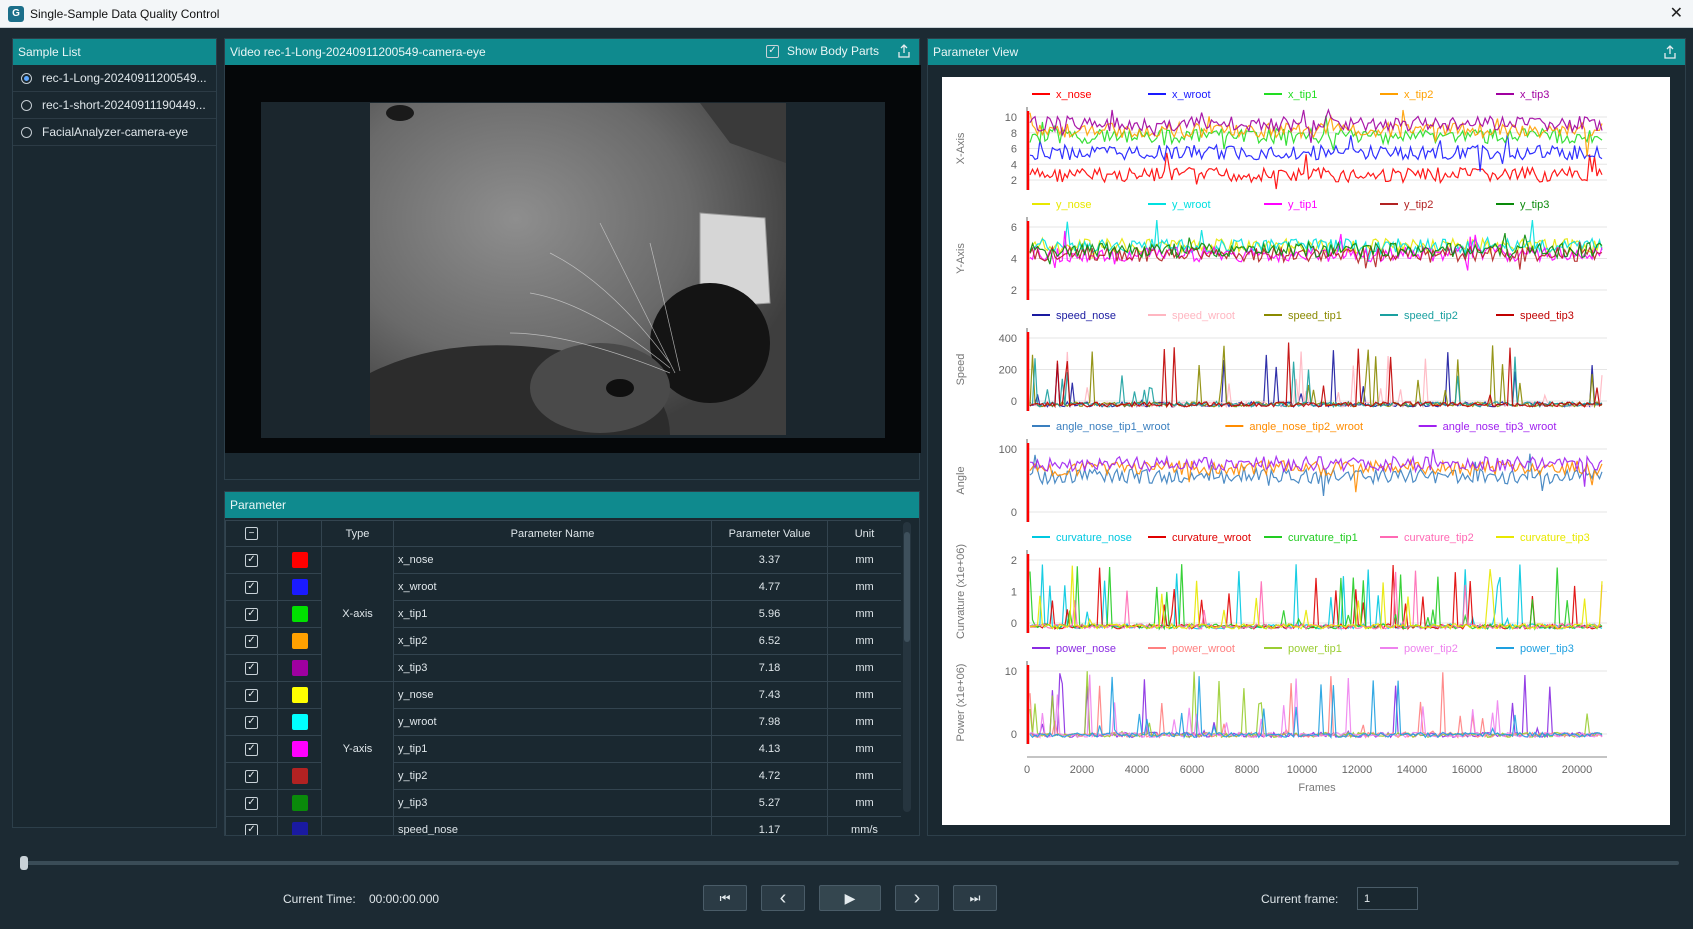 This screenshot has height=929, width=1693. Describe the element at coordinates (16, 13) in the screenshot. I see `app-logo-icon: G` at that location.